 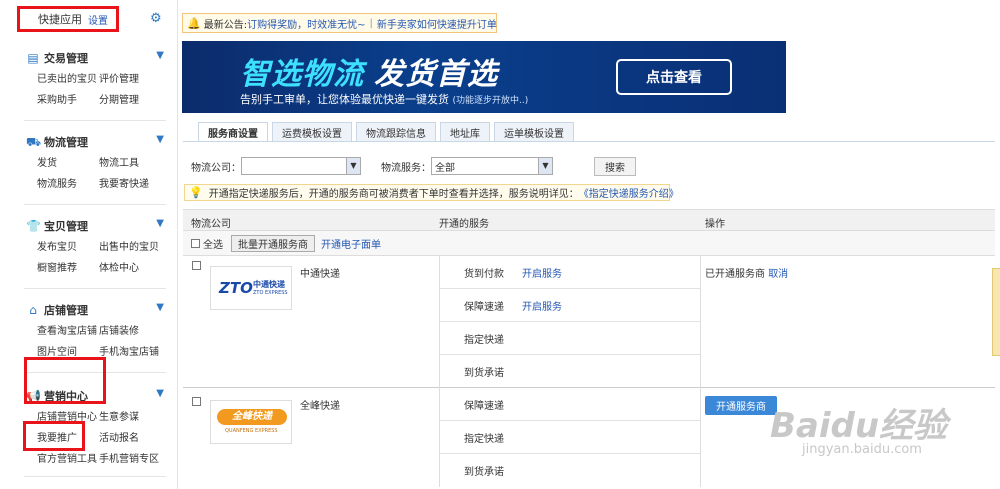 I want to click on tab-provider-settings: 服务商设置, so click(x=233, y=132).